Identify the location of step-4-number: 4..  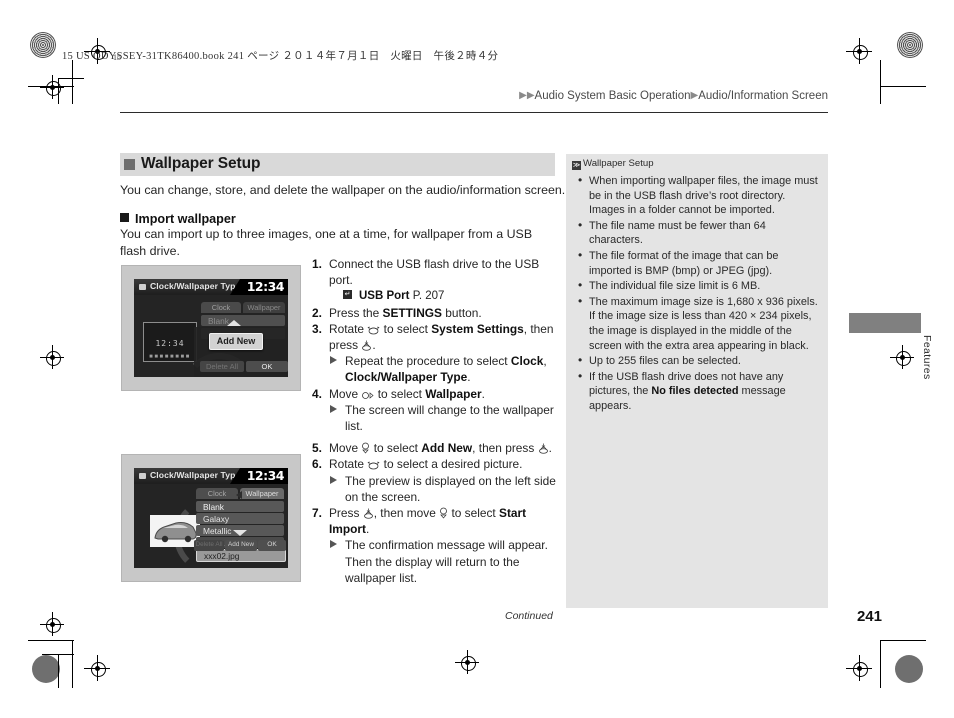
(317, 393).